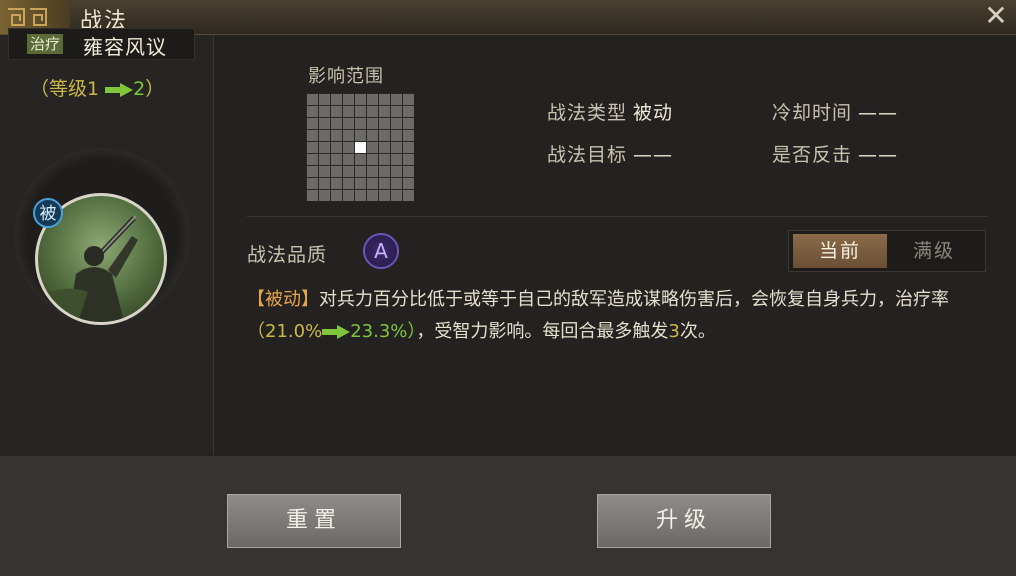 Image resolution: width=1016 pixels, height=576 pixels. Describe the element at coordinates (878, 113) in the screenshot. I see `cooldown-value: ——` at that location.